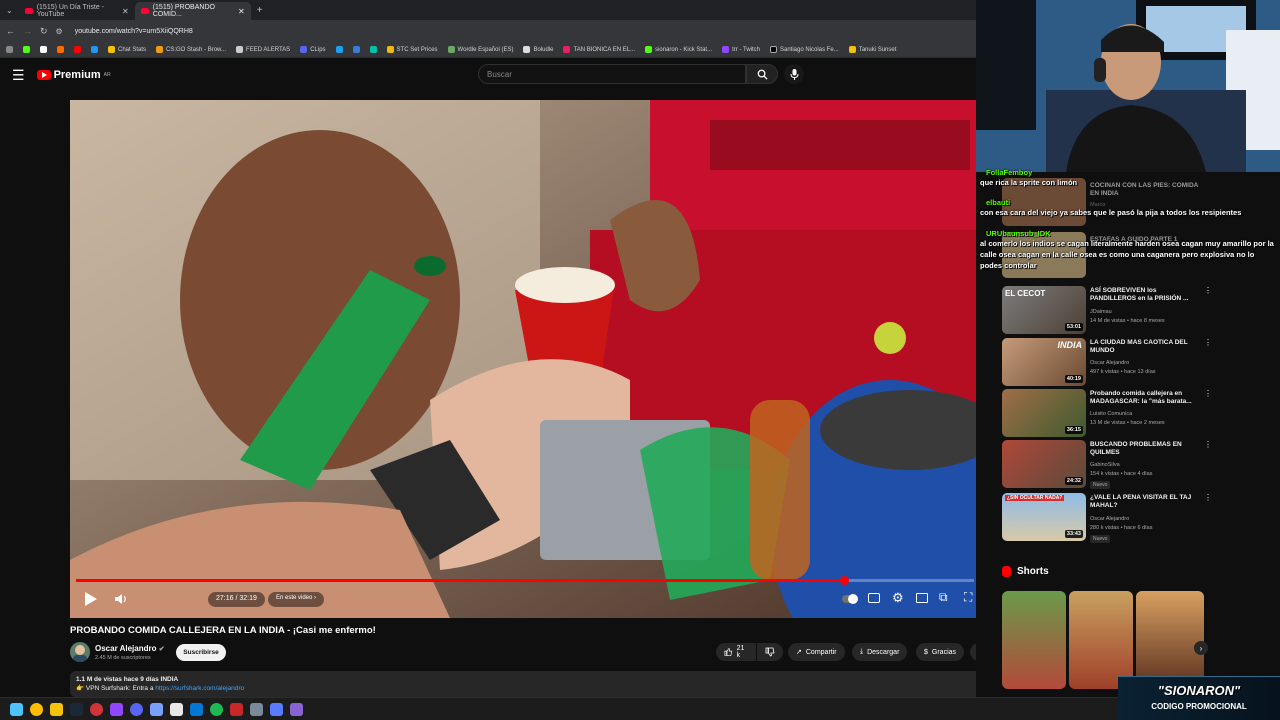 This screenshot has height=720, width=1280. I want to click on subscriber-count: 2.45 M de suscriptores, so click(123, 658).